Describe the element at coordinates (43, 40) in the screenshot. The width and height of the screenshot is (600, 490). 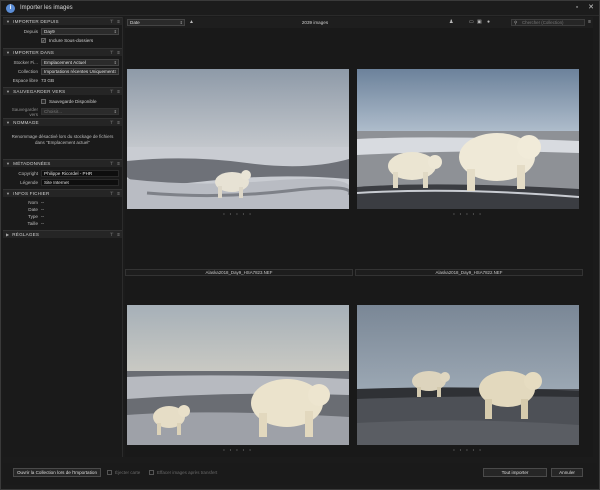
I see `include-subfolders-checkbox: ✓` at that location.